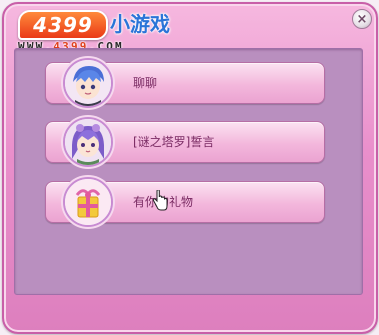 This screenshot has height=335, width=379. Describe the element at coordinates (88, 142) in the screenshot. I see `purple-hair-girl-icon` at that location.